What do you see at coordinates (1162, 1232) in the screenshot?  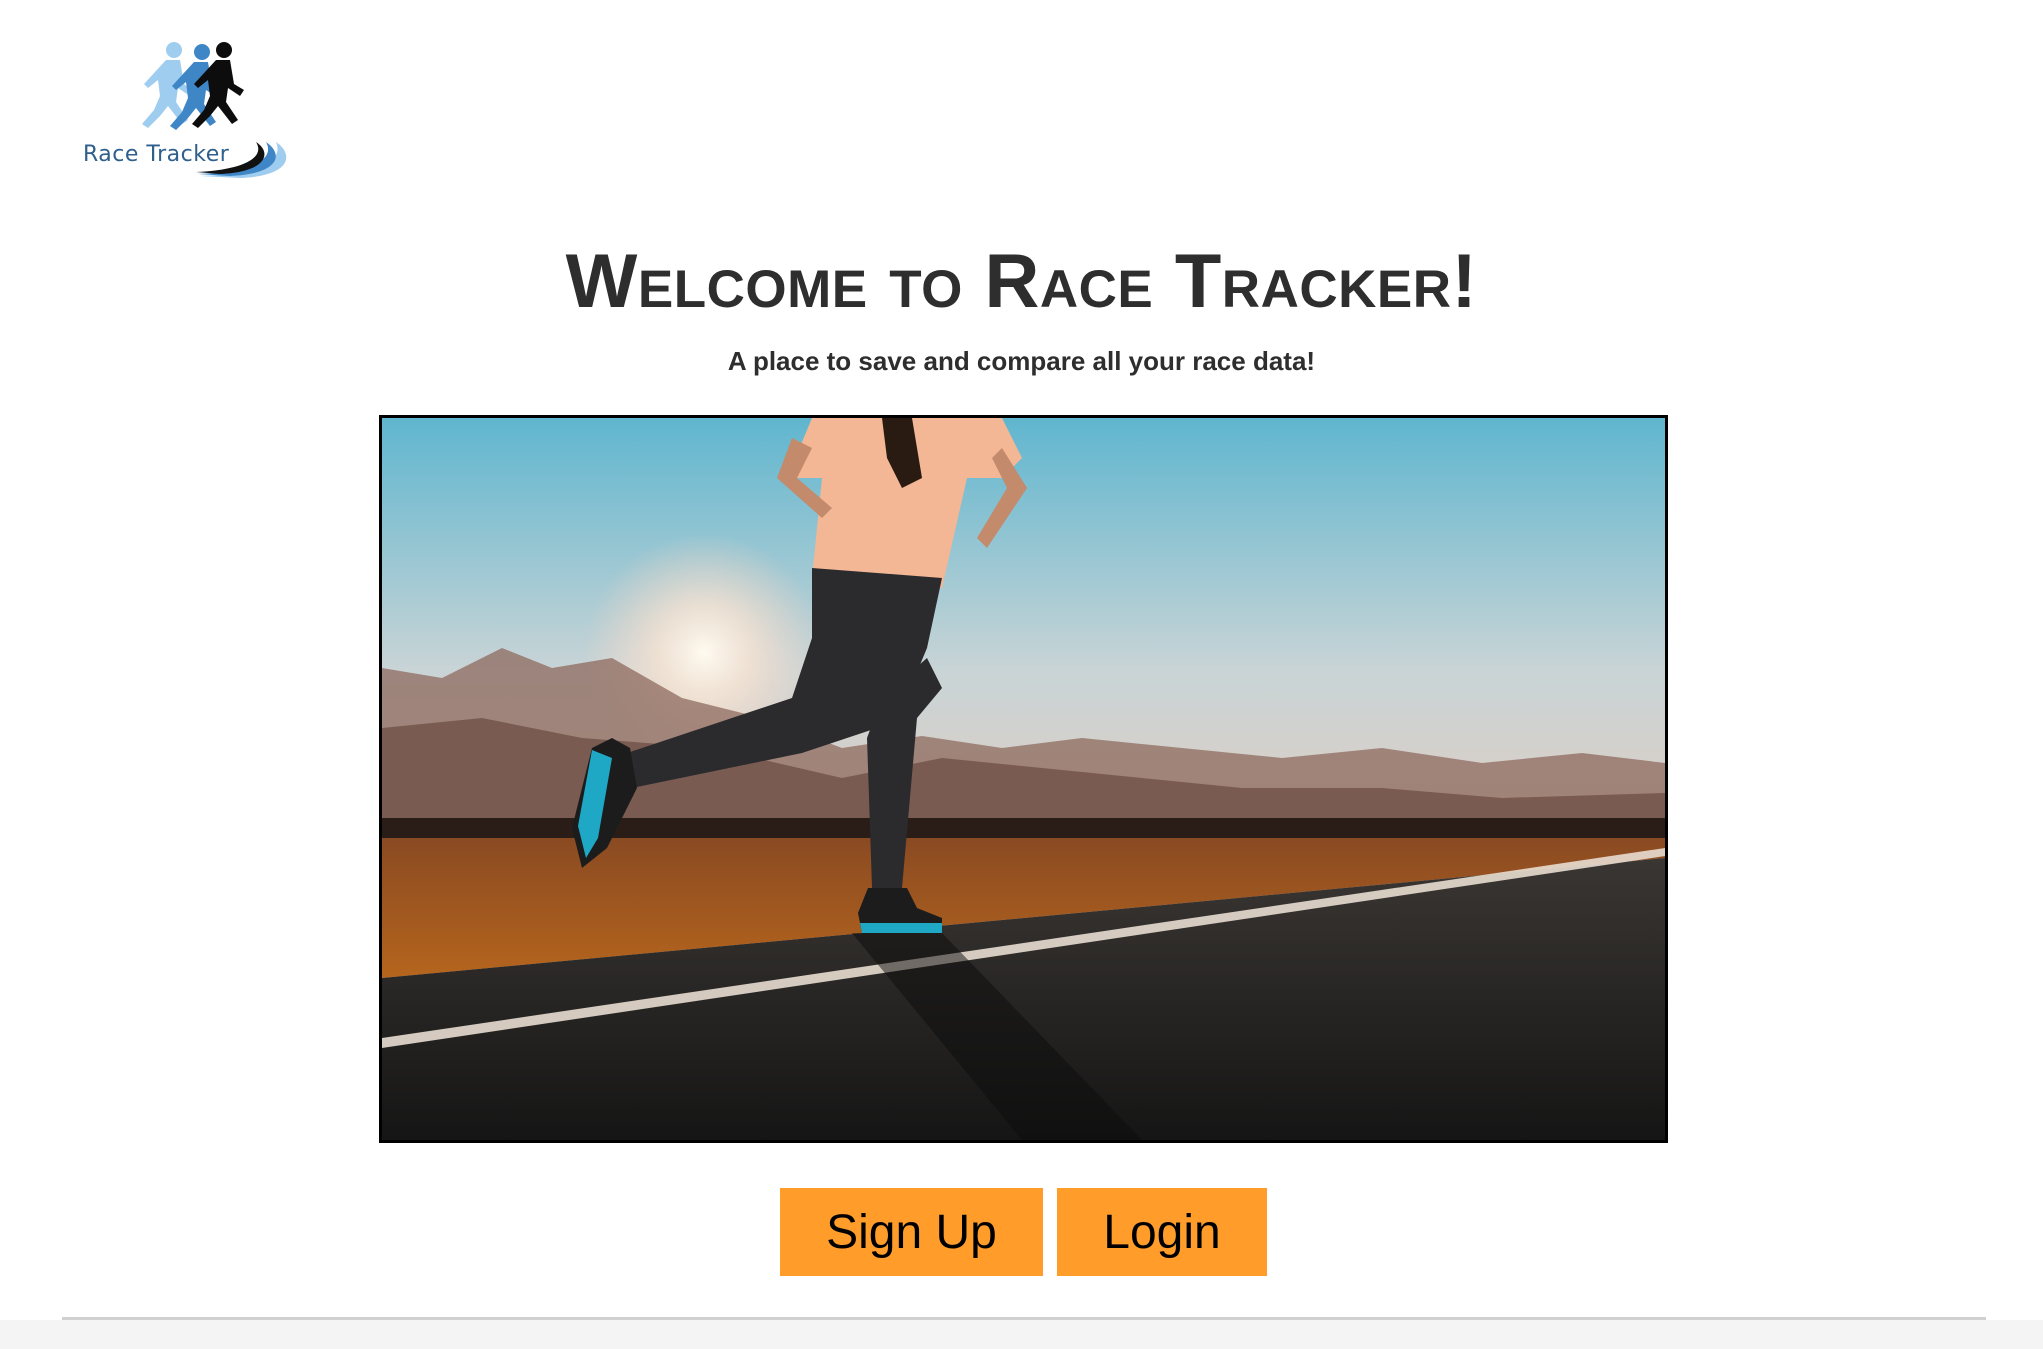 I see `login-button: Login` at bounding box center [1162, 1232].